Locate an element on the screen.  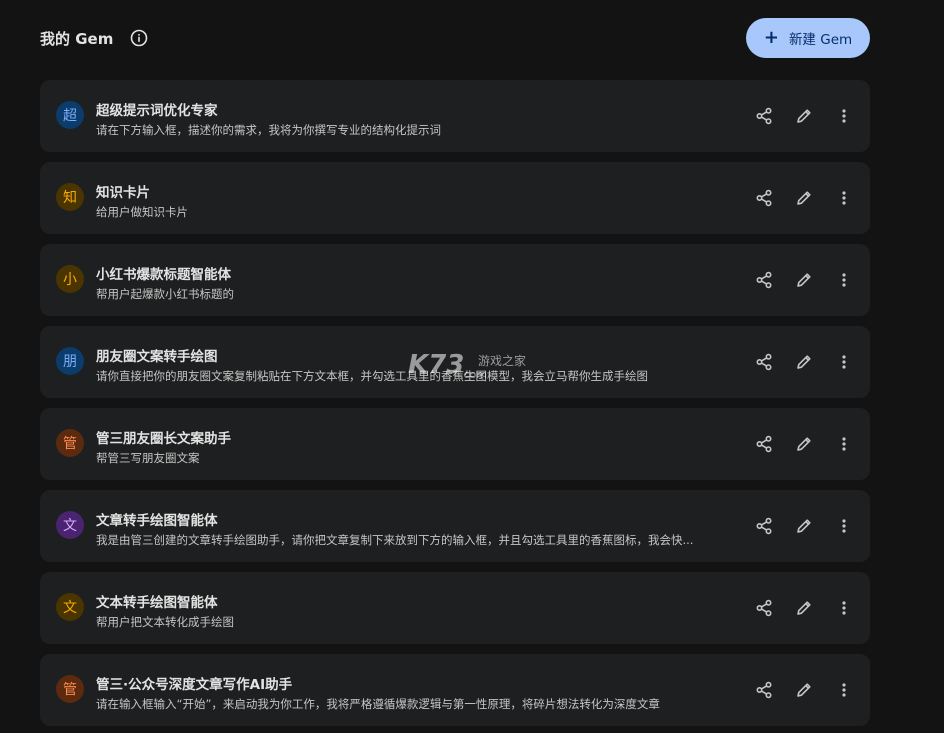
new-gem-button: + 新建 Gem is located at coordinates (808, 38).